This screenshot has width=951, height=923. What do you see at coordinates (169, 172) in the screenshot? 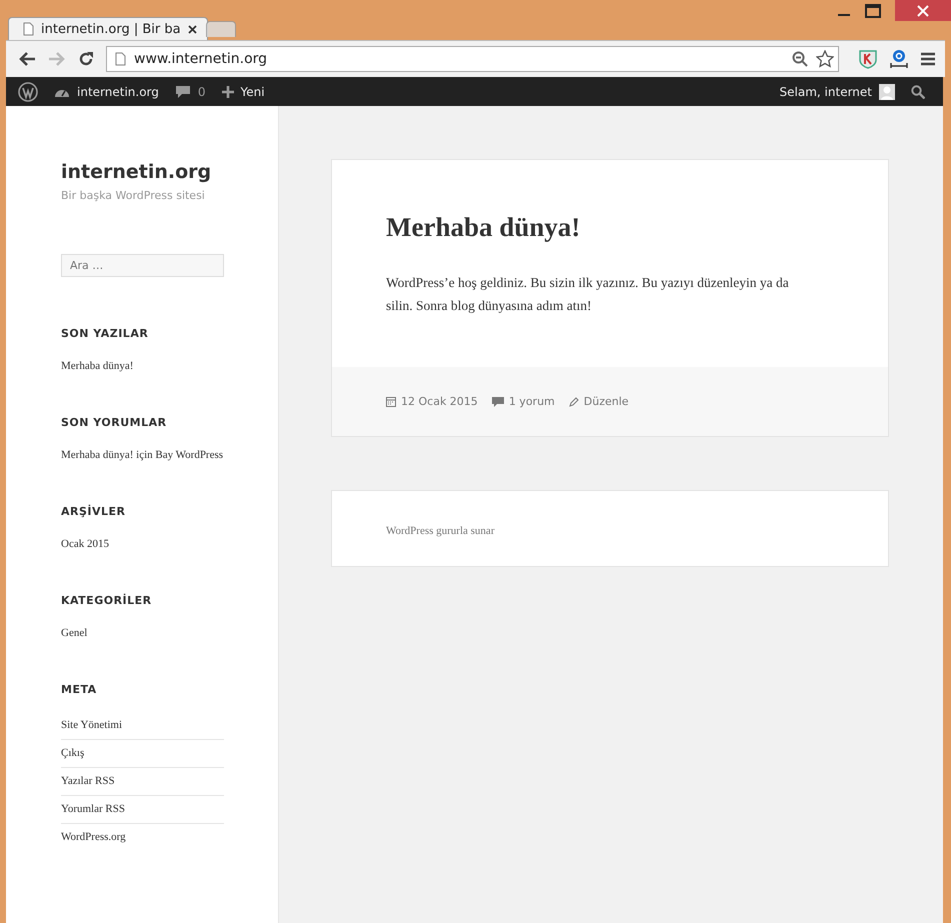
I see `site-title: internetin.org` at bounding box center [169, 172].